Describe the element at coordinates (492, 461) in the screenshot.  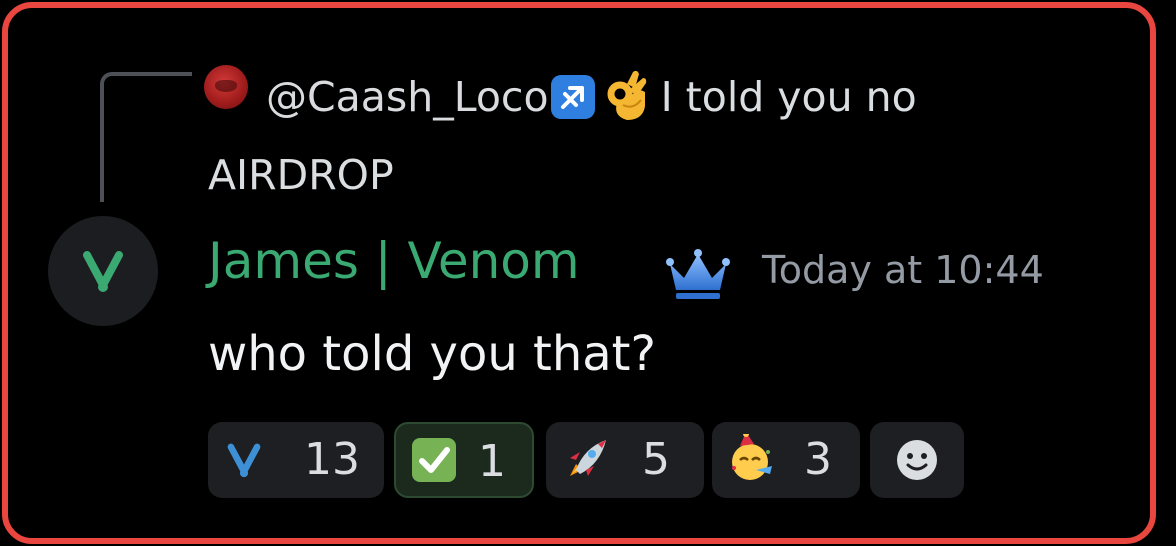
I see `reaction-count: 1` at that location.